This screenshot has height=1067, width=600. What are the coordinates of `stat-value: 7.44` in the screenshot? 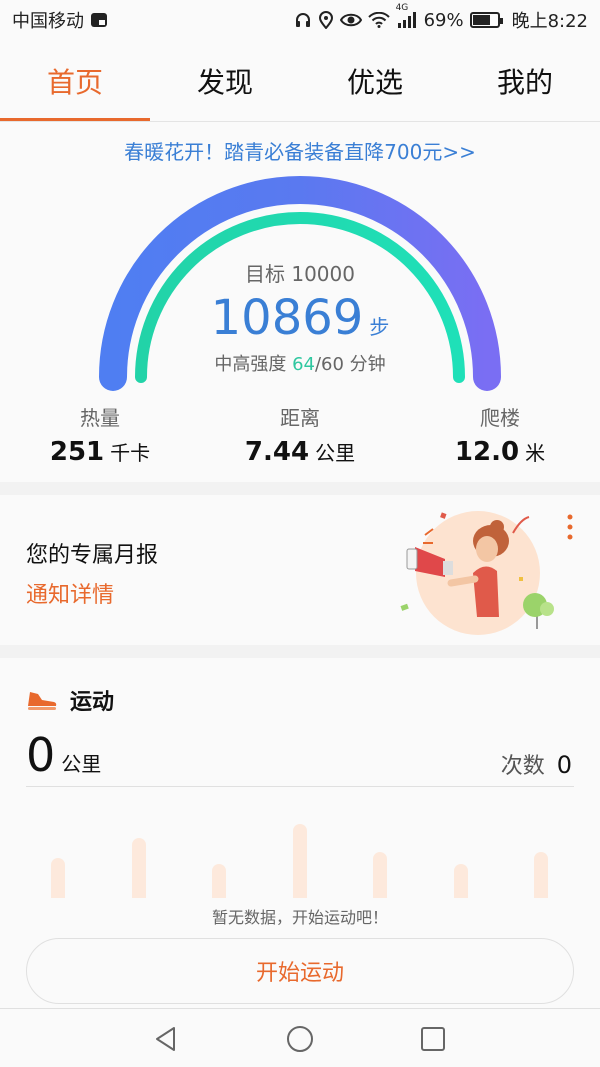 It's located at (277, 452).